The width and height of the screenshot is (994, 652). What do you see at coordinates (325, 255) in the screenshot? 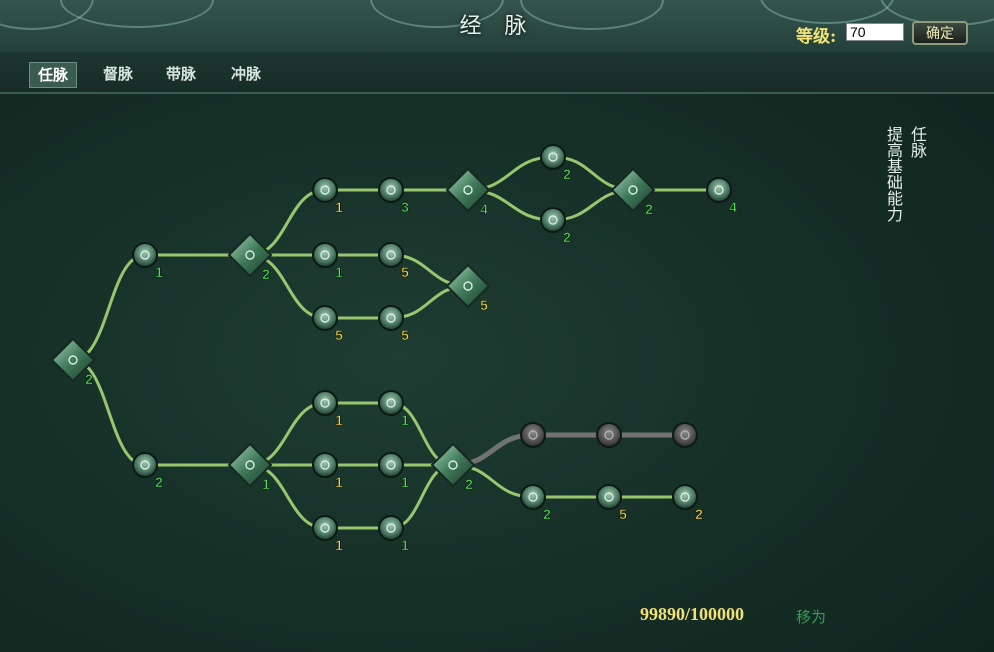
I see `acupoint-node-b1` at bounding box center [325, 255].